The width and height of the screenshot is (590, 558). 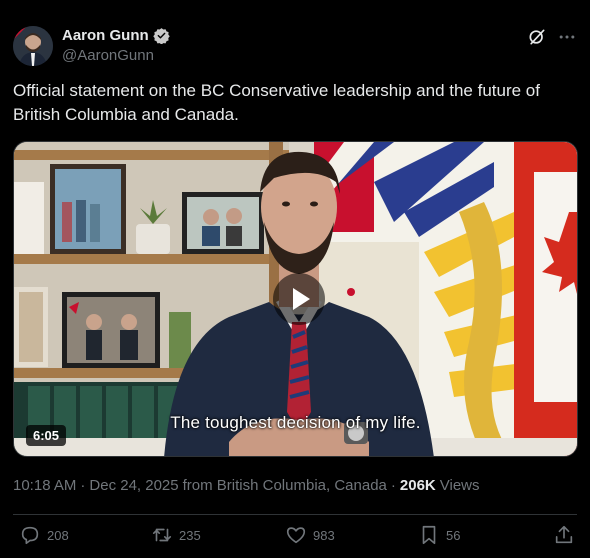 I want to click on grok-icon, so click(x=537, y=37).